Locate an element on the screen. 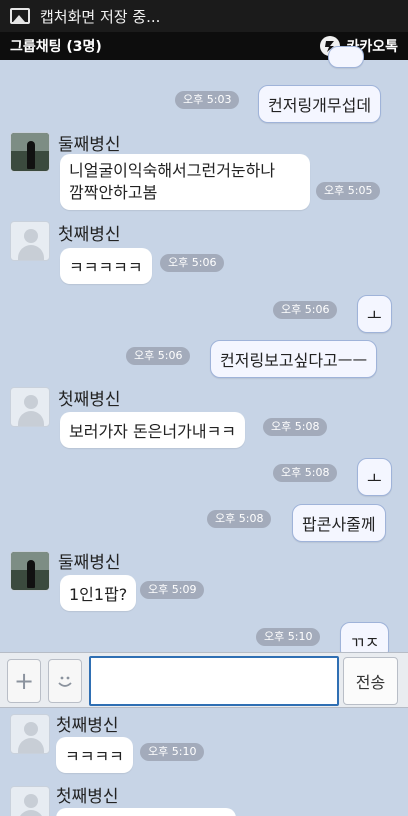 The height and width of the screenshot is (816, 408). message-line: 니얼굴이익숙해서그런거눈하나 is located at coordinates (172, 170).